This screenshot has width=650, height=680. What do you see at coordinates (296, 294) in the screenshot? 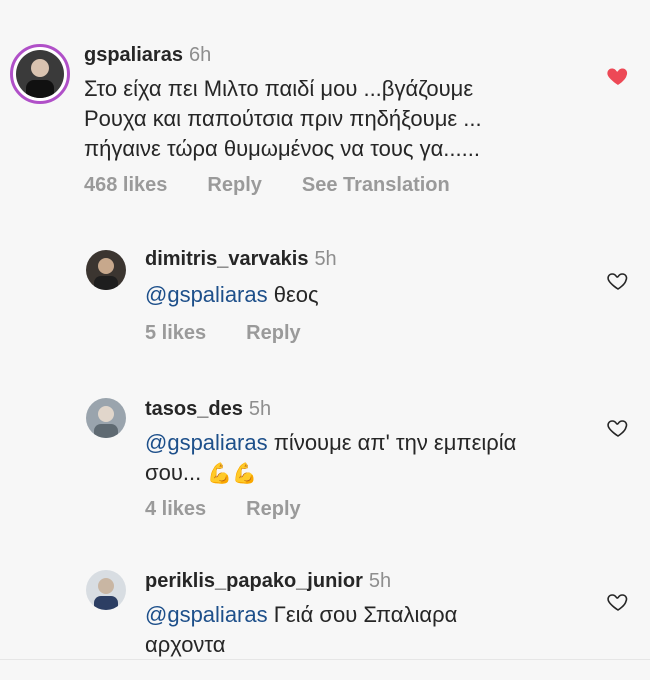
I see `comment-text-content: θεος` at bounding box center [296, 294].